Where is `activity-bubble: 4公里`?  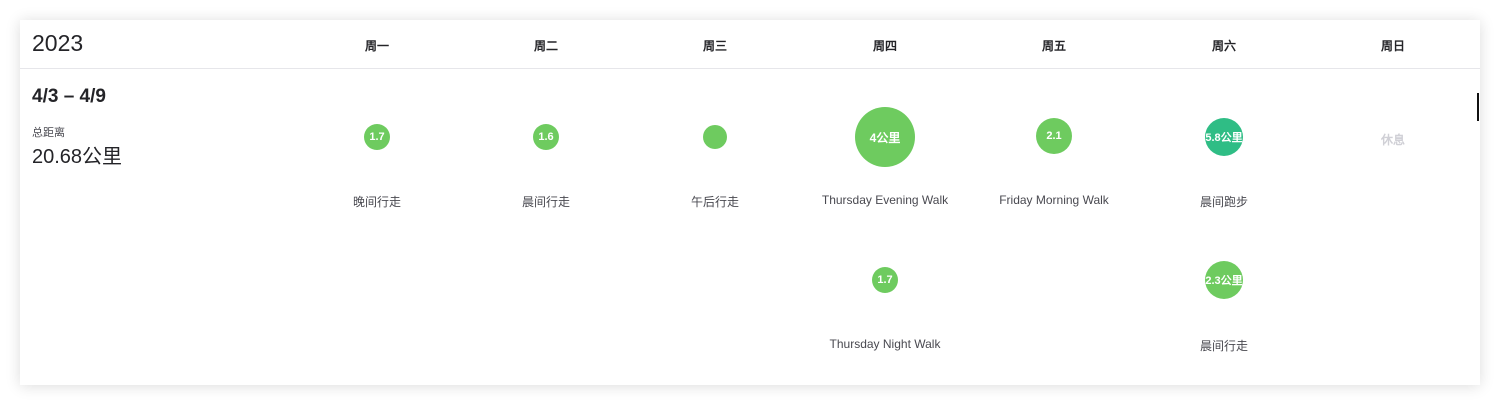
activity-bubble: 4公里 is located at coordinates (885, 137).